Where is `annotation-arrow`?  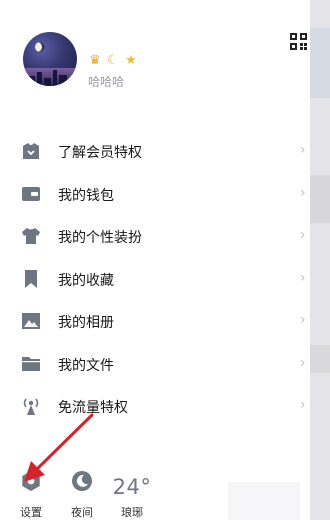
annotation-arrow is located at coordinates (59, 447).